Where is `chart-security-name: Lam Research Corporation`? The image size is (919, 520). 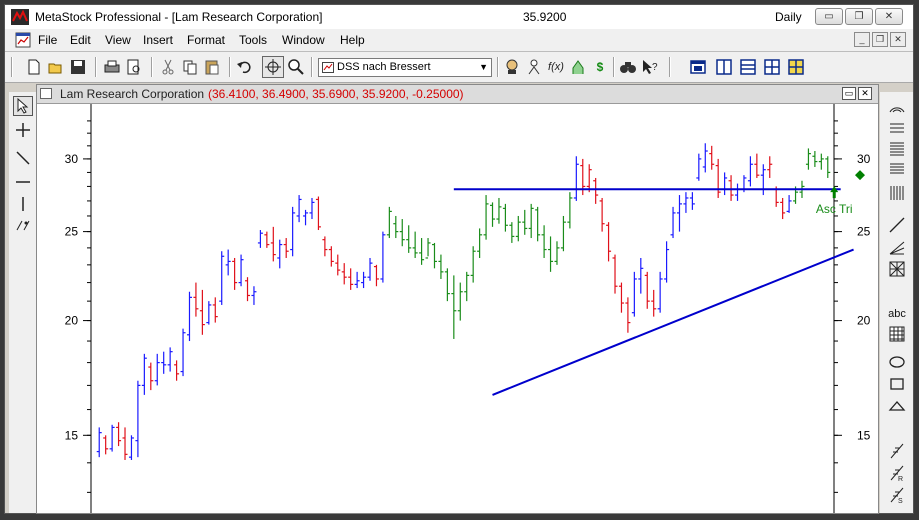 chart-security-name: Lam Research Corporation is located at coordinates (132, 94).